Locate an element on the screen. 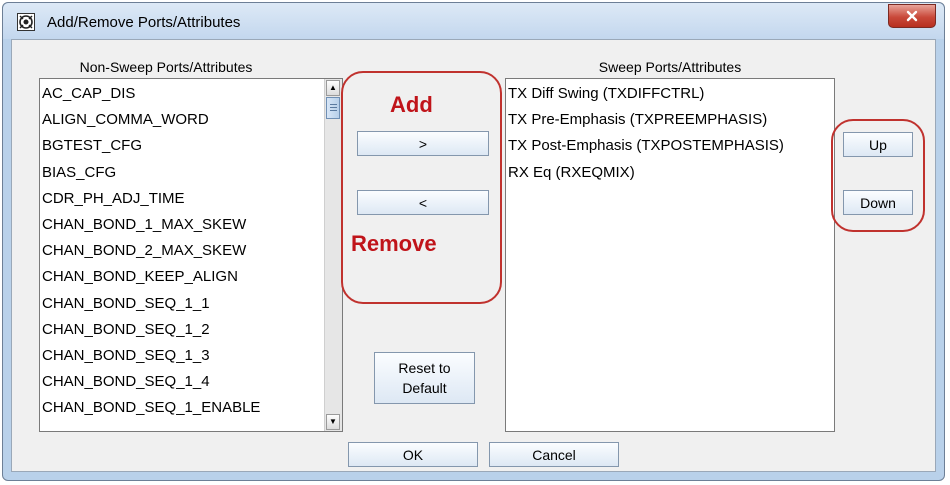 The width and height of the screenshot is (950, 485). remove-annotation-label: Remove is located at coordinates (394, 243).